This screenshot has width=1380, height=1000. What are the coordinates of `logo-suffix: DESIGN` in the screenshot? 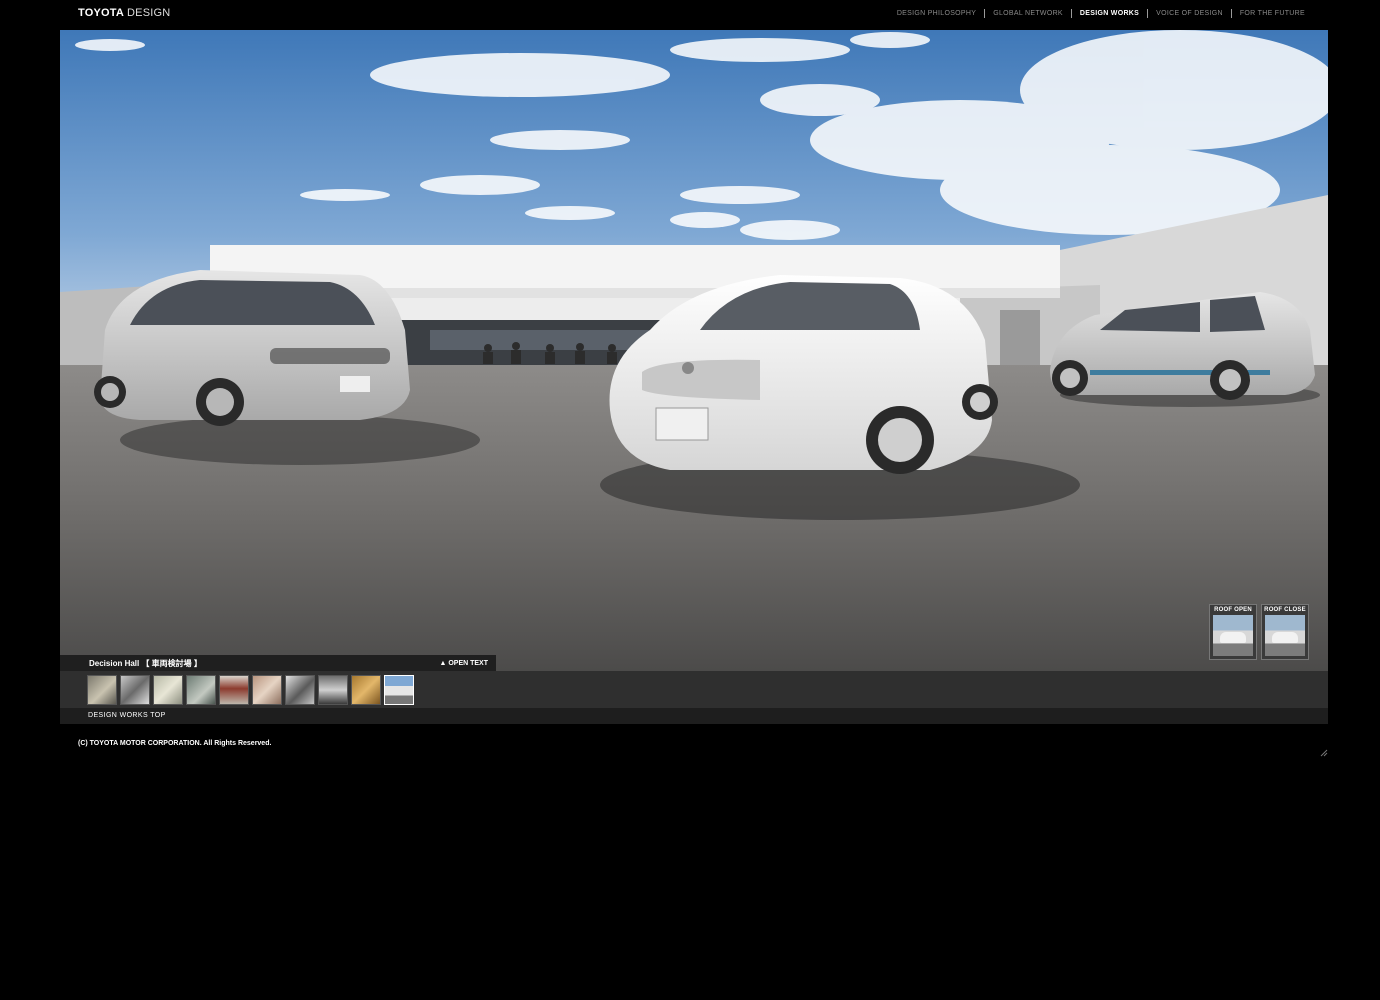 It's located at (149, 13).